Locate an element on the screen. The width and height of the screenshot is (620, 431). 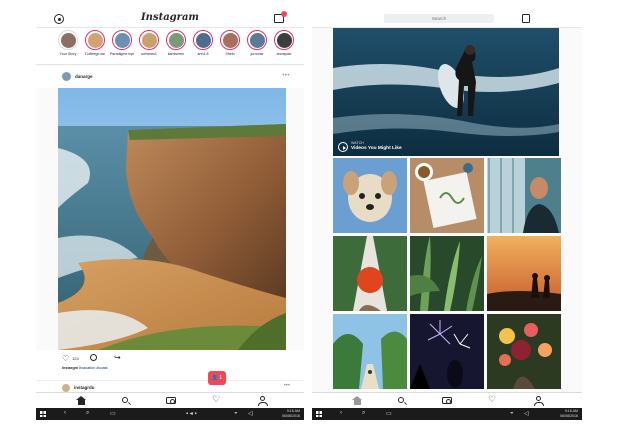
story-name: Coffeegrl.we is located at coordinates (95, 54).